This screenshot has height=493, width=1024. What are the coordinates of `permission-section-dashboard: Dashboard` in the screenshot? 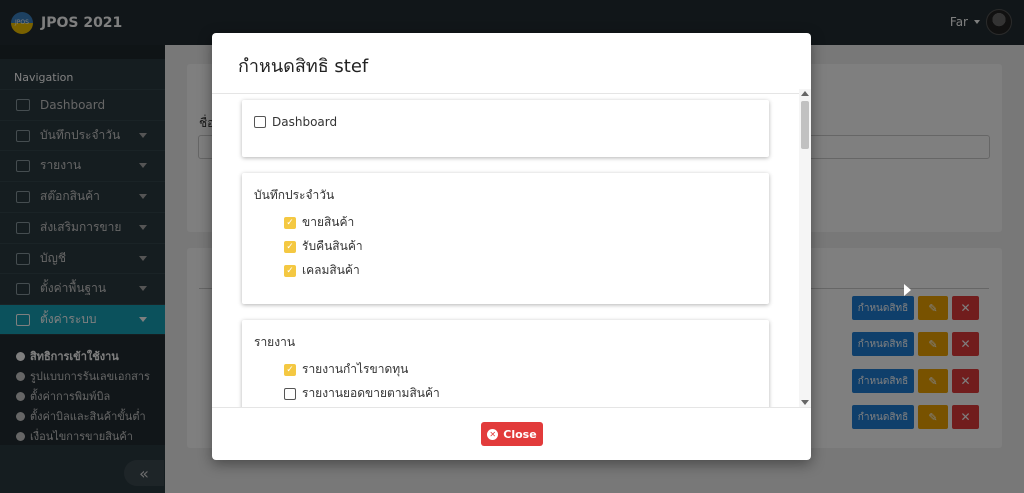 It's located at (505, 128).